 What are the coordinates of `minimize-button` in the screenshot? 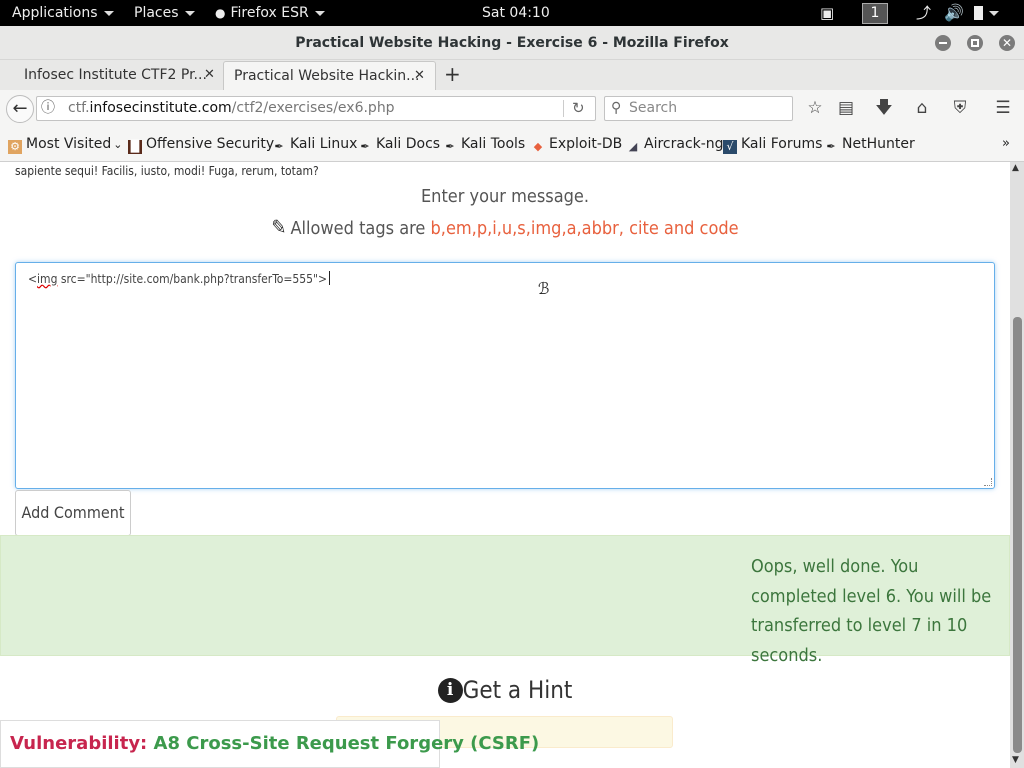 It's located at (943, 43).